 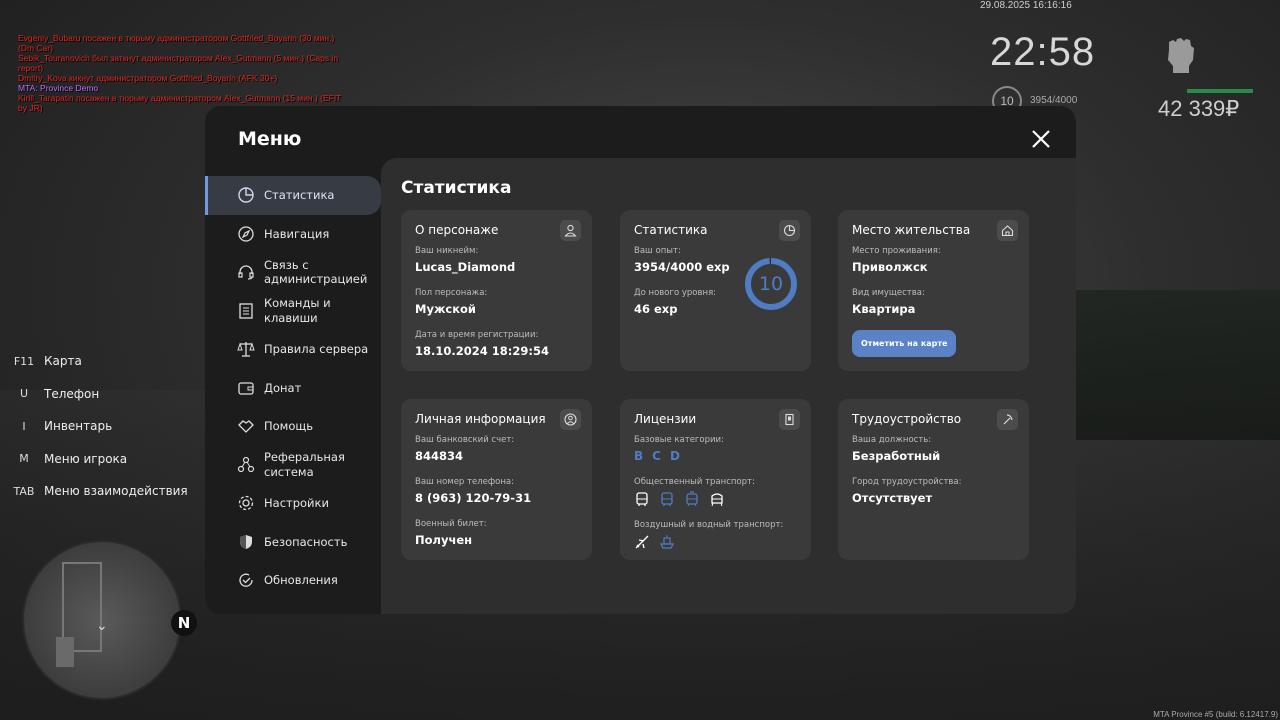 I want to click on boat-icon, so click(x=667, y=542).